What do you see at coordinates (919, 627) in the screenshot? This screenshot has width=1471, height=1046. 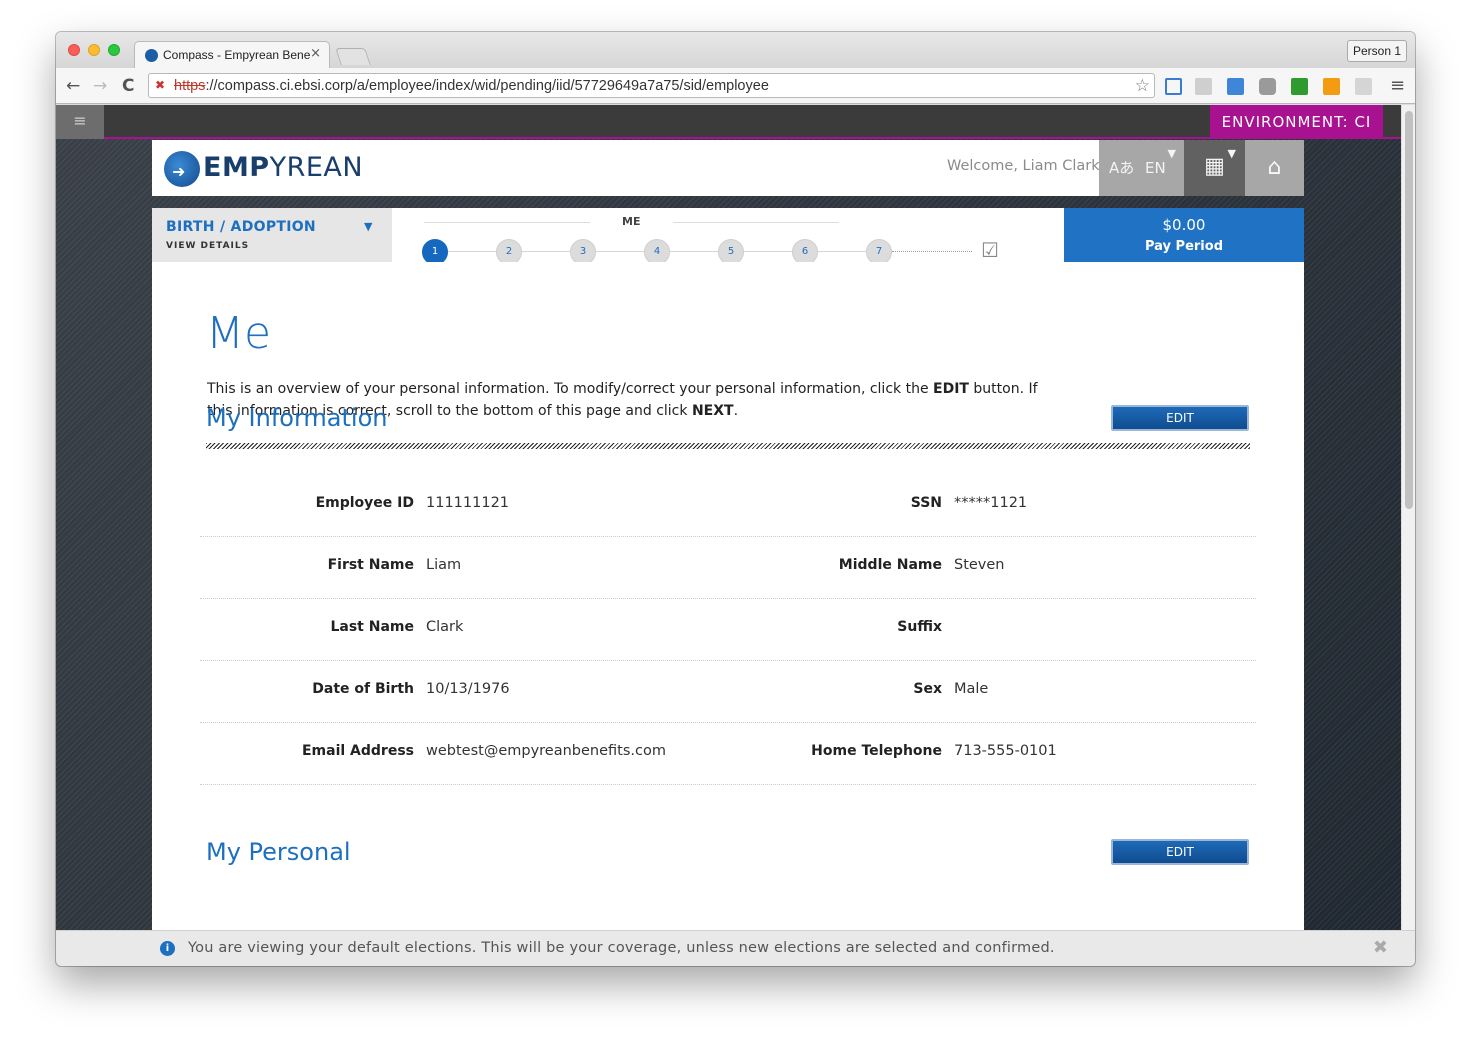 I see `suffix-label: Suffix` at bounding box center [919, 627].